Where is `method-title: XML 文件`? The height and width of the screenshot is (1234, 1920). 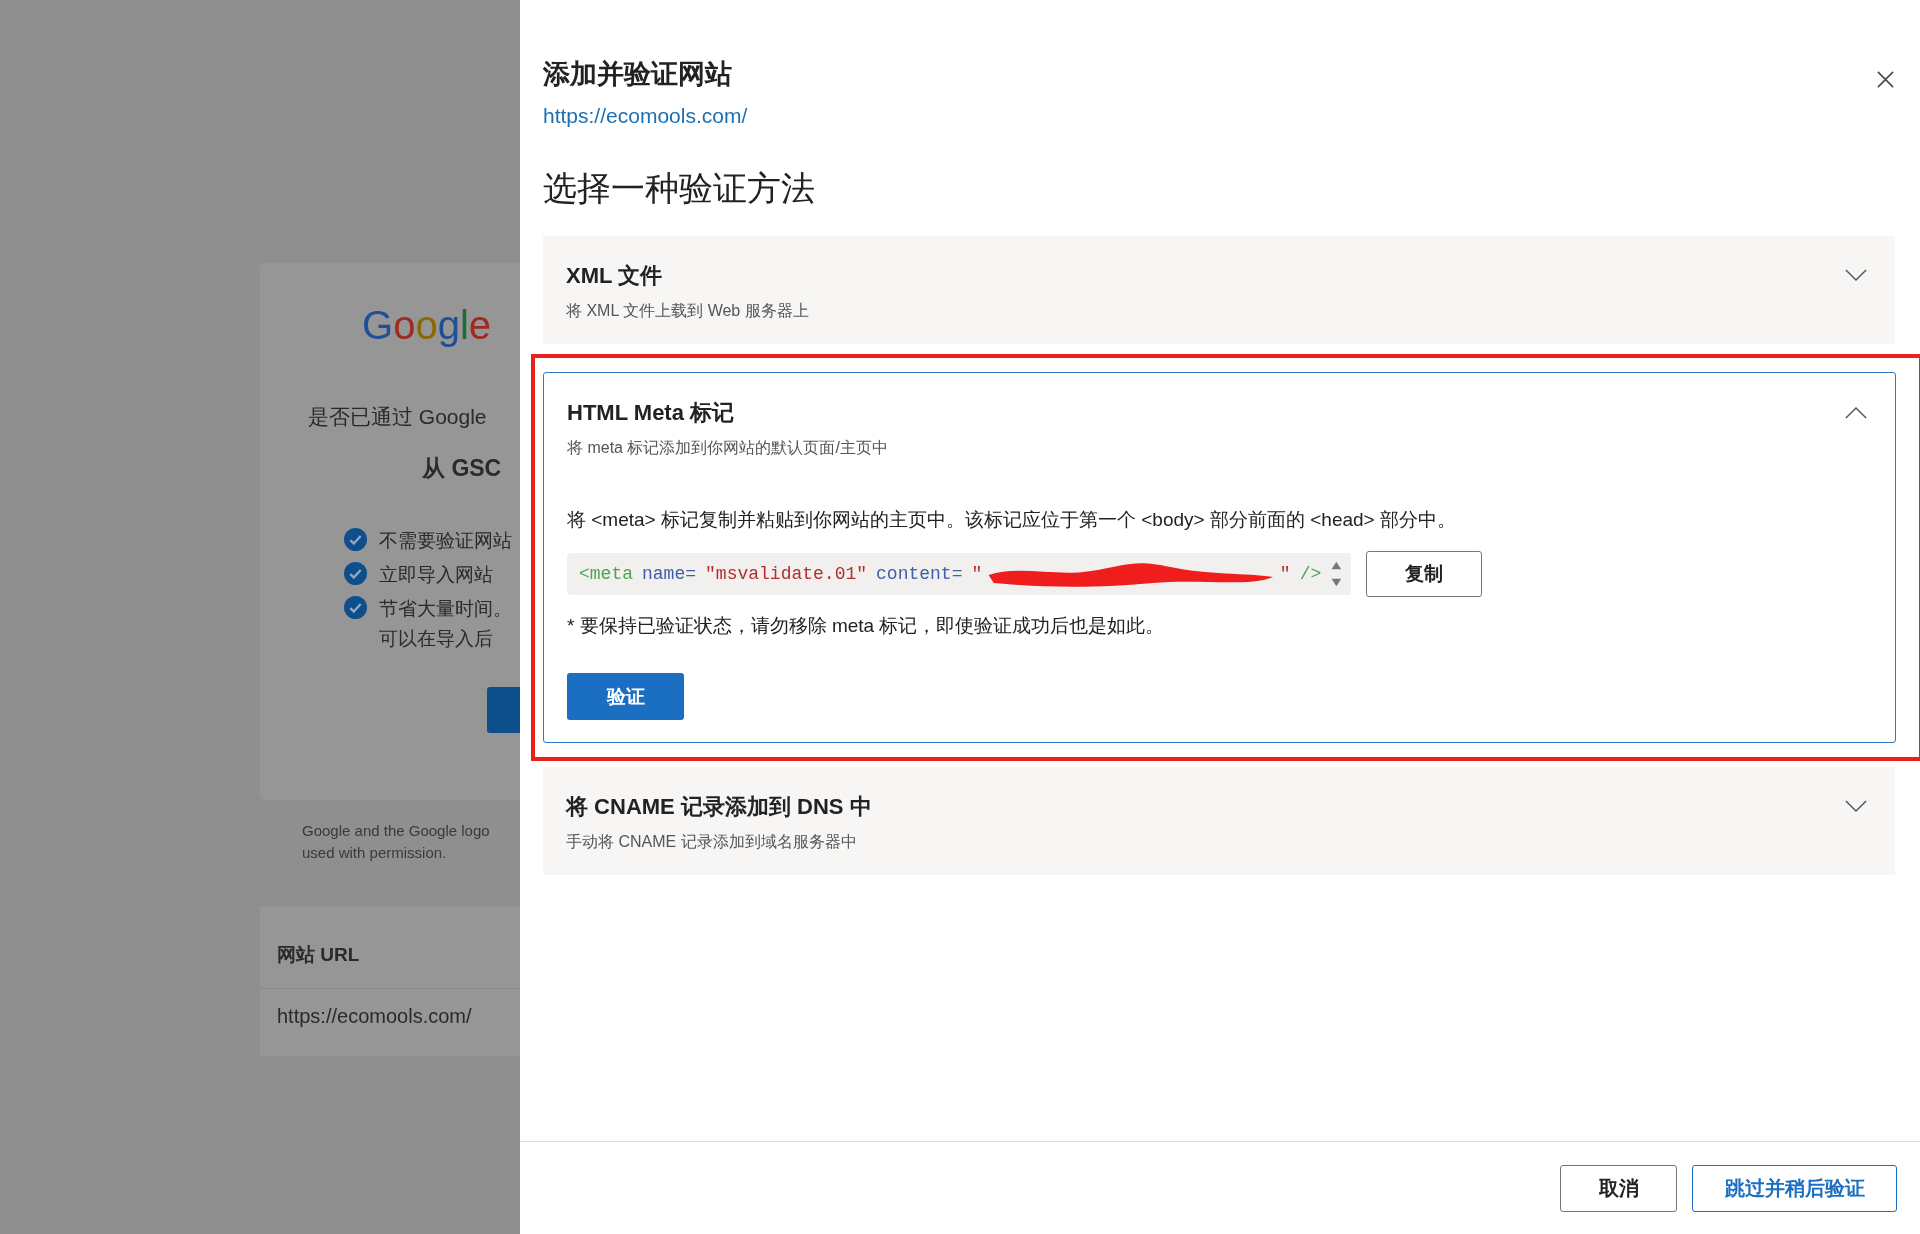 method-title: XML 文件 is located at coordinates (687, 276).